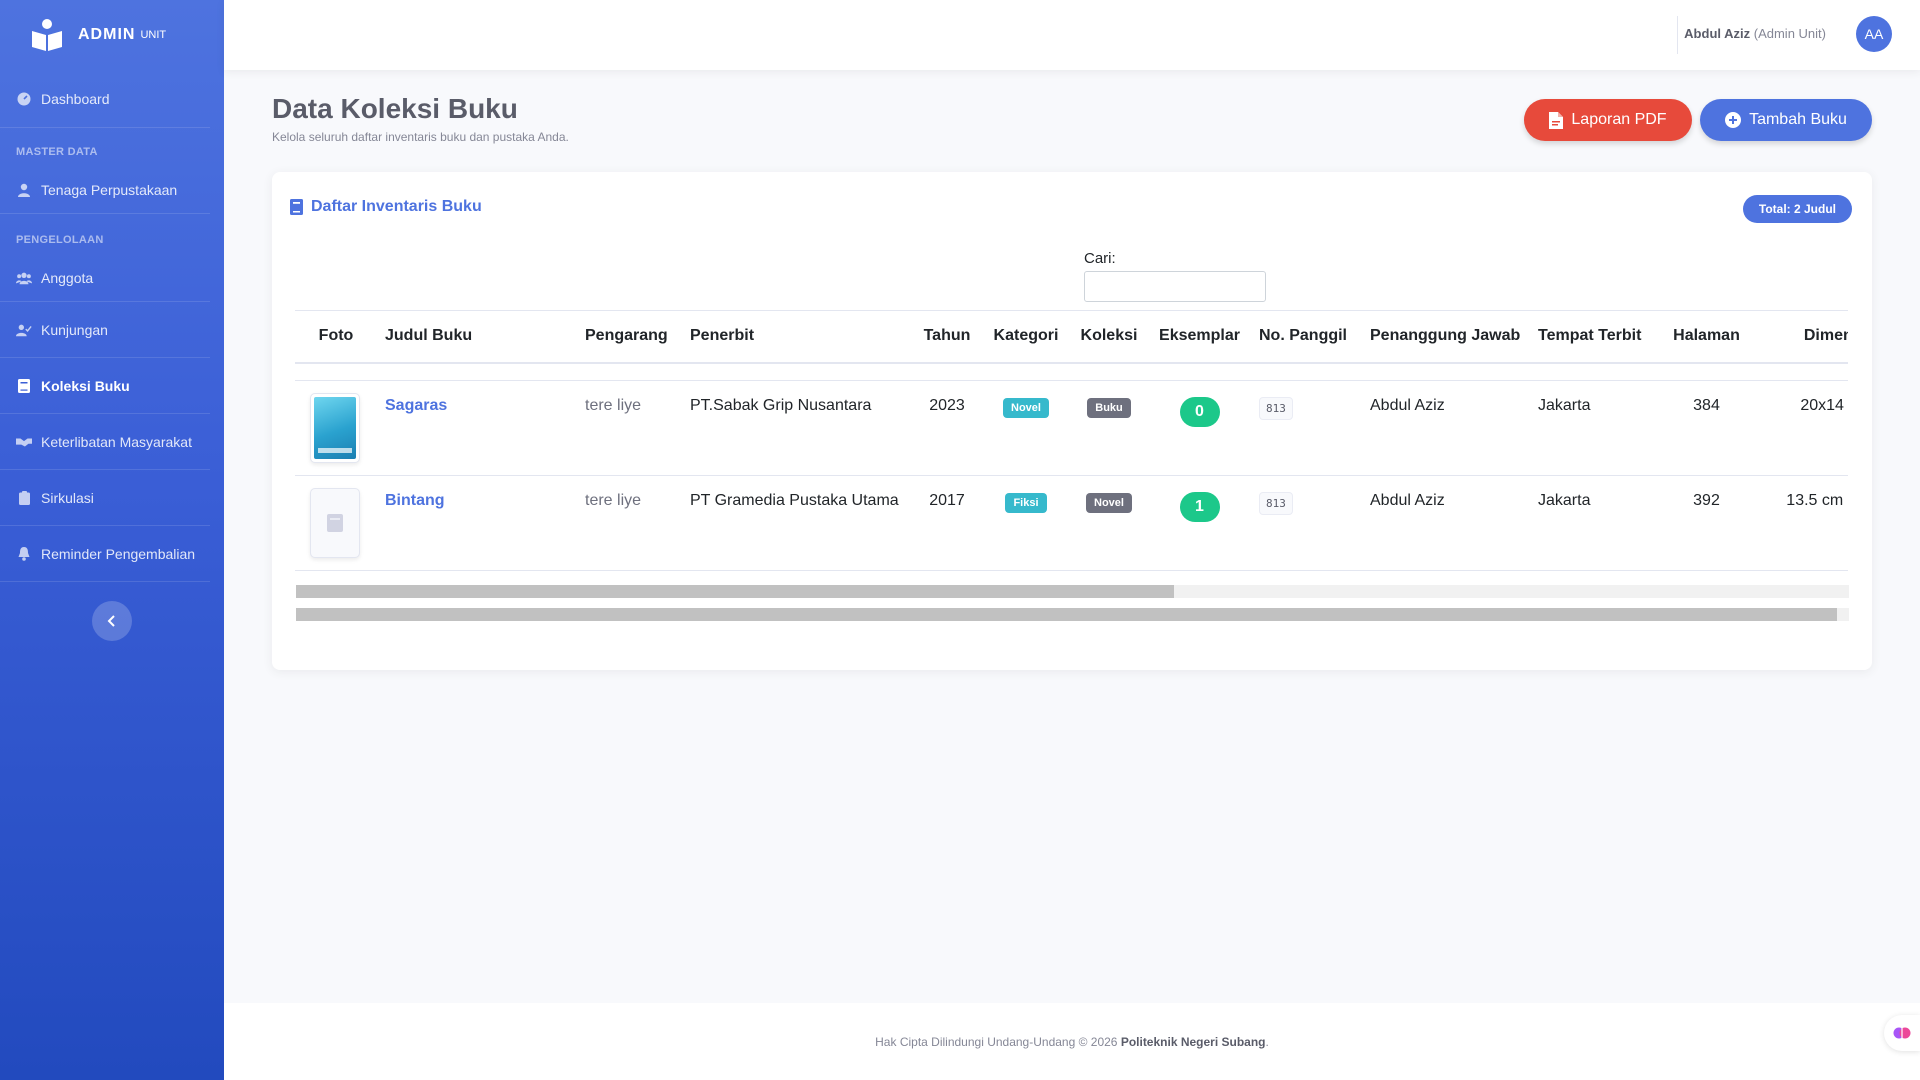  Describe the element at coordinates (24, 99) in the screenshot. I see `tachometer-icon` at that location.